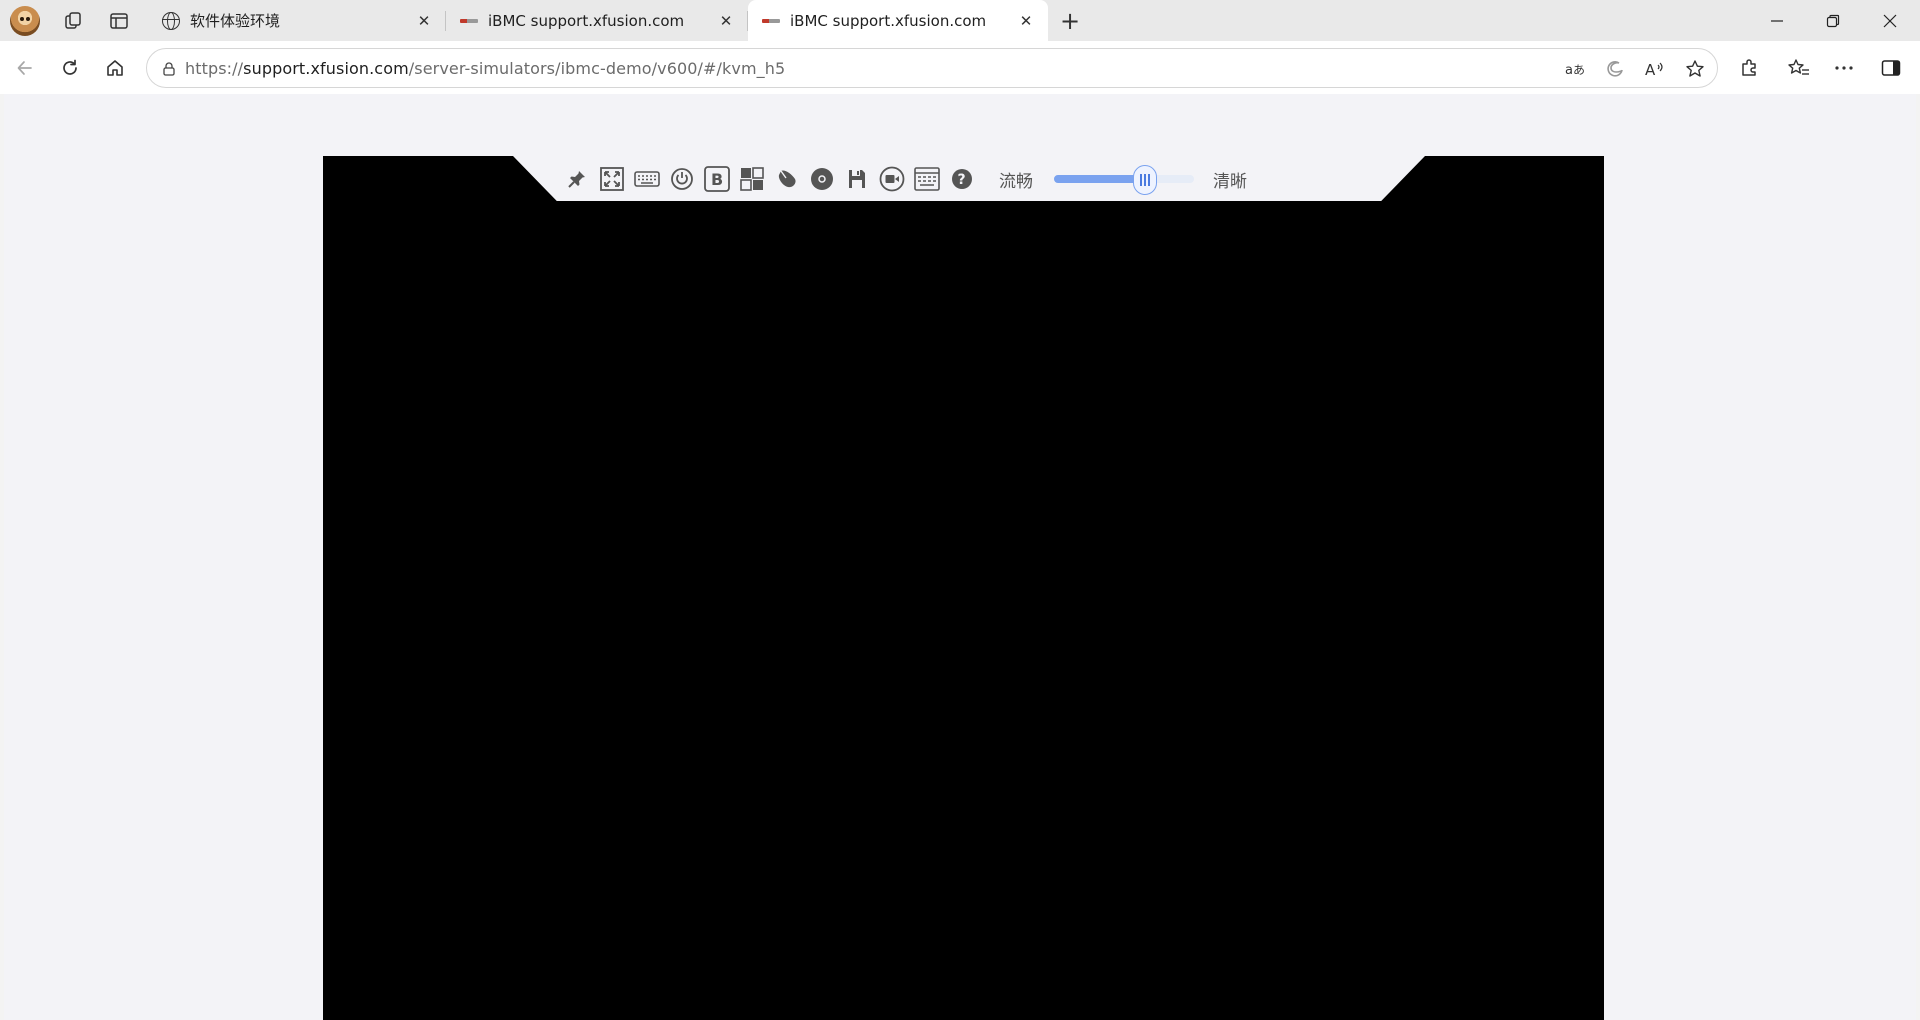 The image size is (1920, 1020). What do you see at coordinates (822, 179) in the screenshot?
I see `cd-dvd-icon` at bounding box center [822, 179].